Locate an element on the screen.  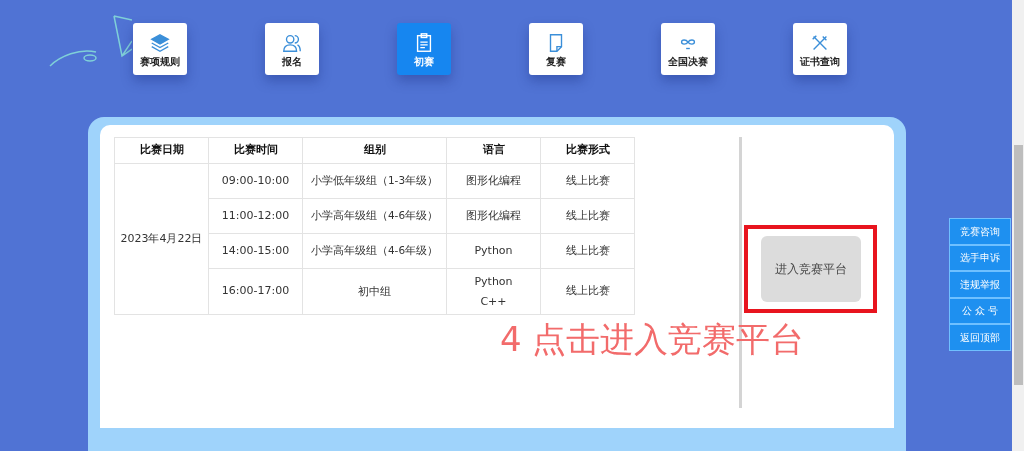
column-header: 组别 is located at coordinates (374, 150).